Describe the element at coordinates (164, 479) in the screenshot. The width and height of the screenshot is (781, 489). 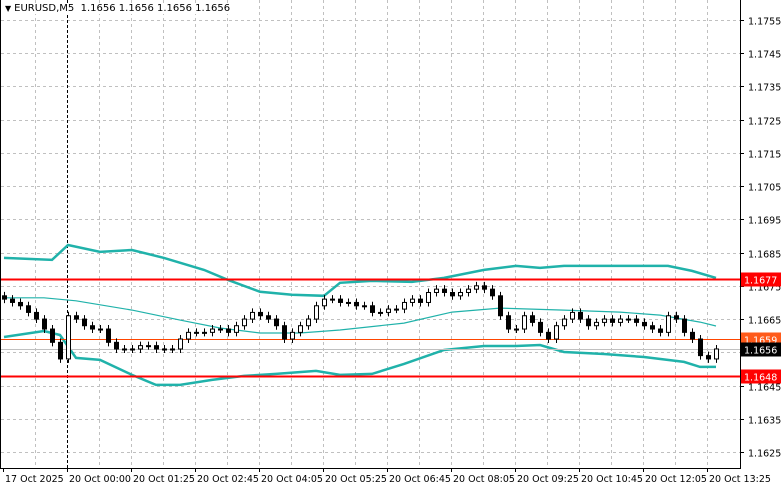
I see `x-tick-label: 20 Oct 01:25` at that location.